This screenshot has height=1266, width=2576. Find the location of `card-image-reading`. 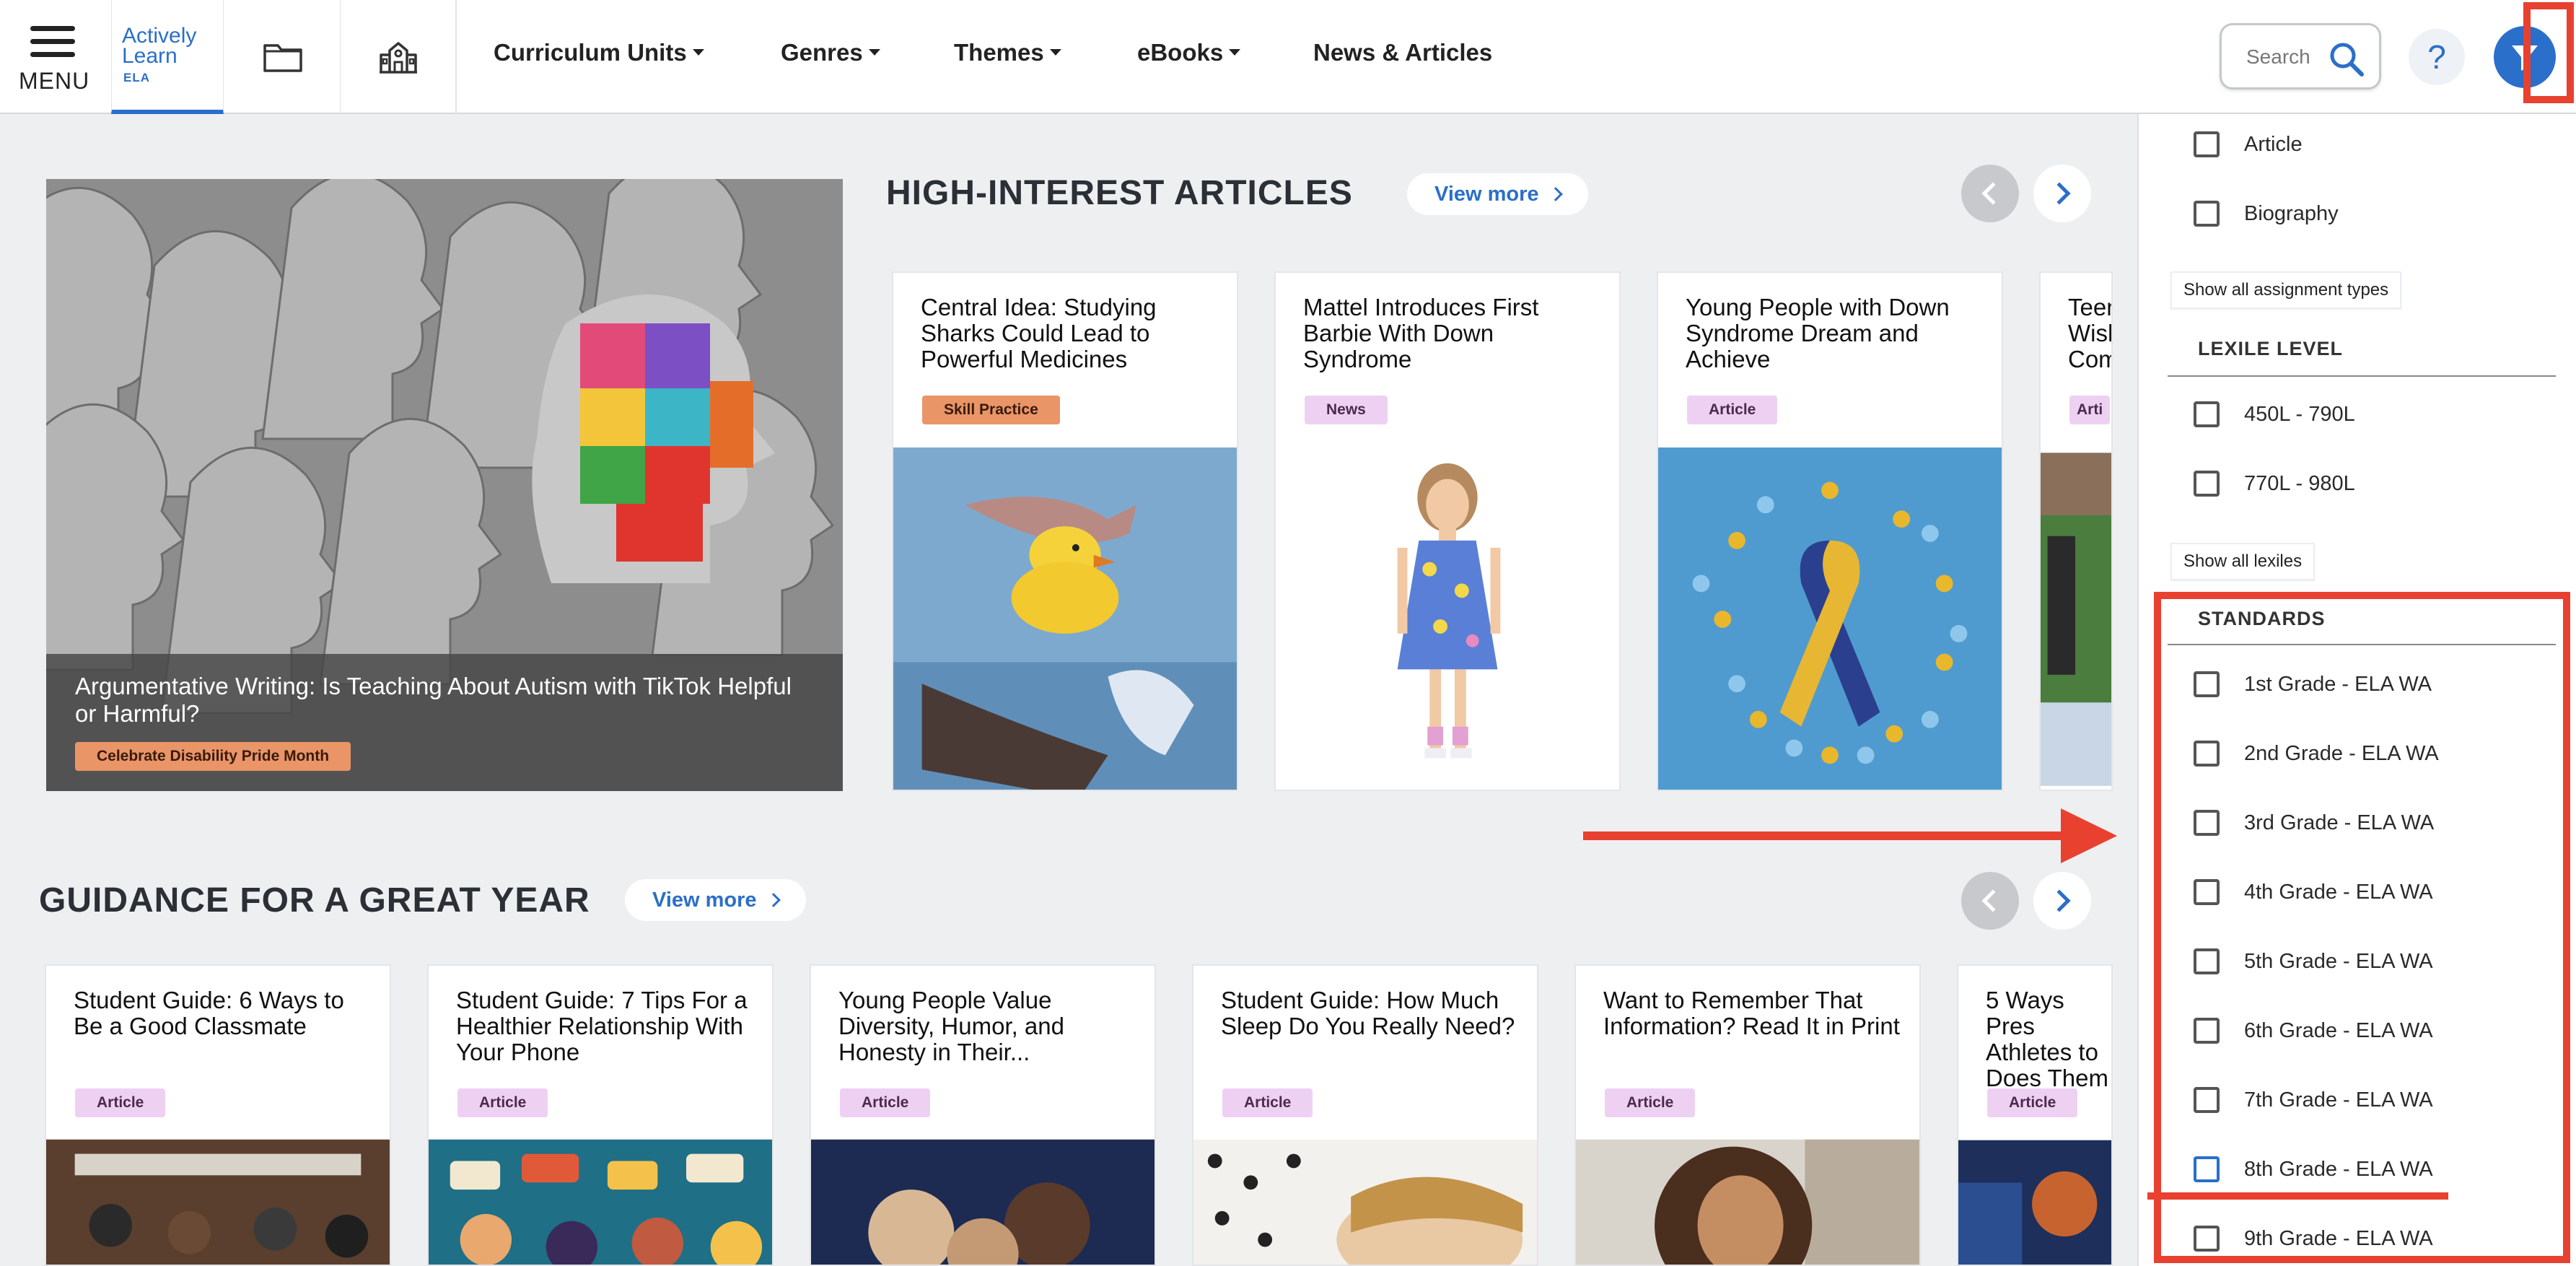

card-image-reading is located at coordinates (1747, 1202).